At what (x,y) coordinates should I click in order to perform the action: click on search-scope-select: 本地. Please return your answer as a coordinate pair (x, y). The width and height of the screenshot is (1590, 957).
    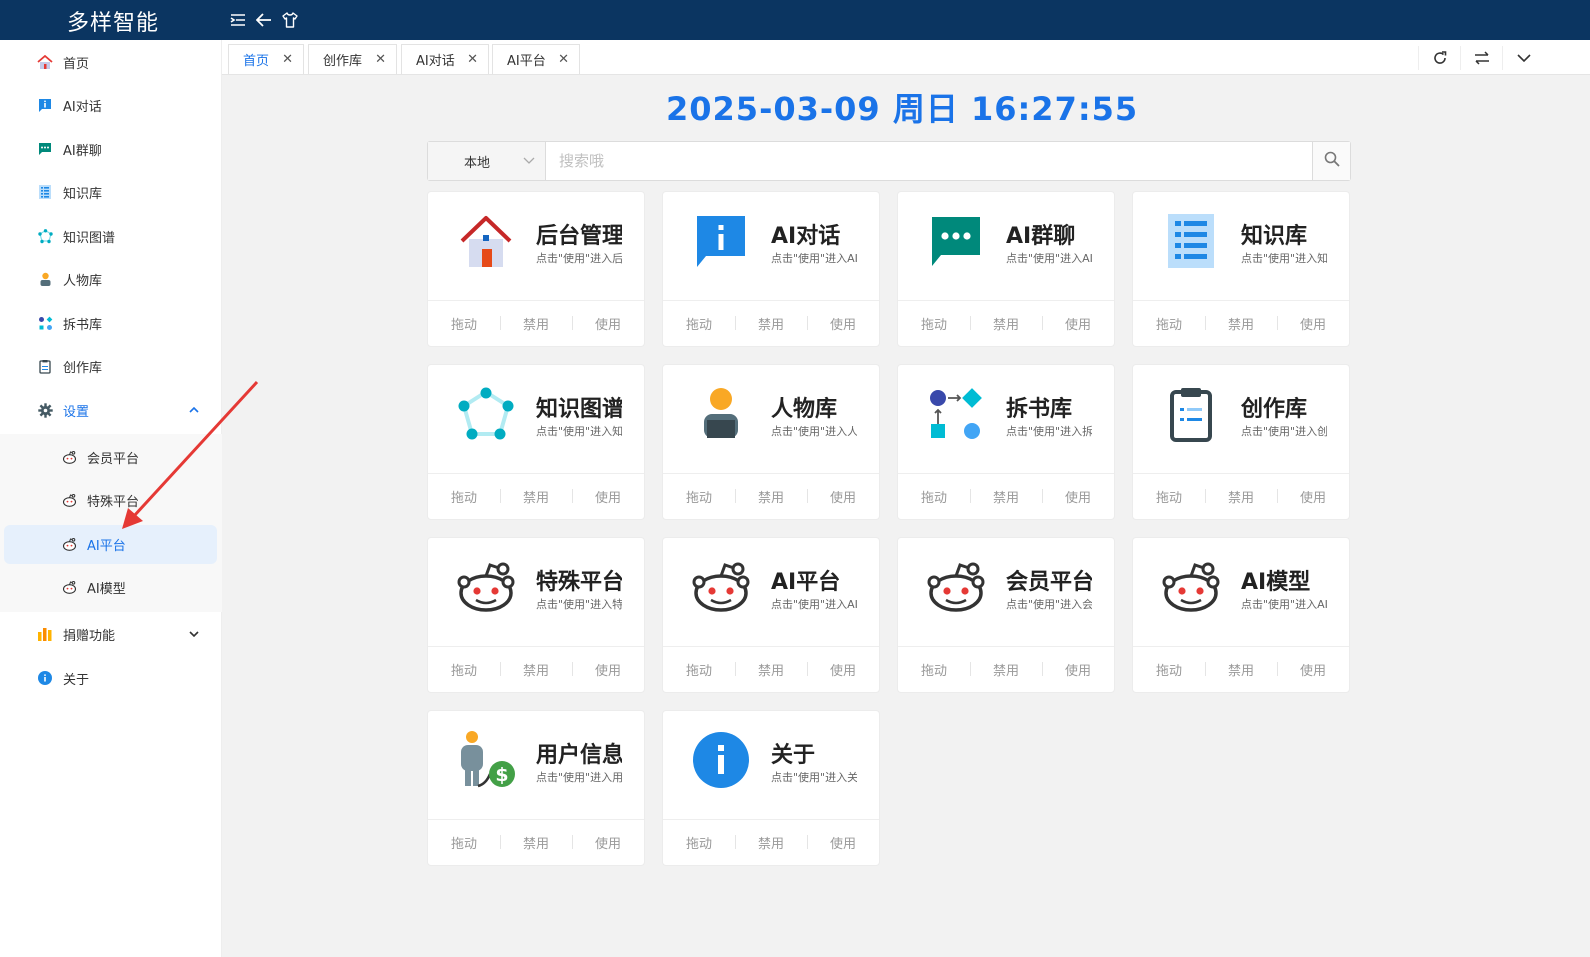
    Looking at the image, I should click on (487, 161).